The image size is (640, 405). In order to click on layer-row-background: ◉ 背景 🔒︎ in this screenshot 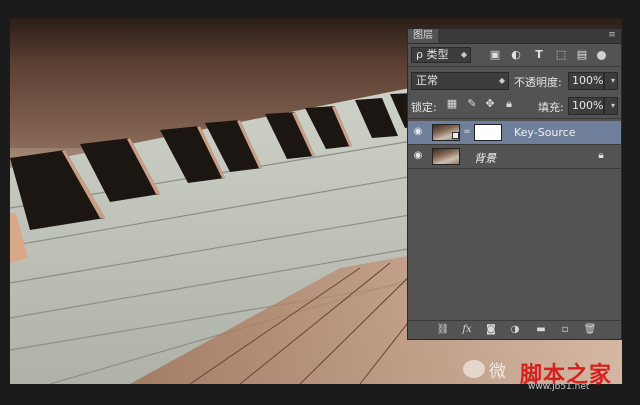, I will do `click(514, 156)`.